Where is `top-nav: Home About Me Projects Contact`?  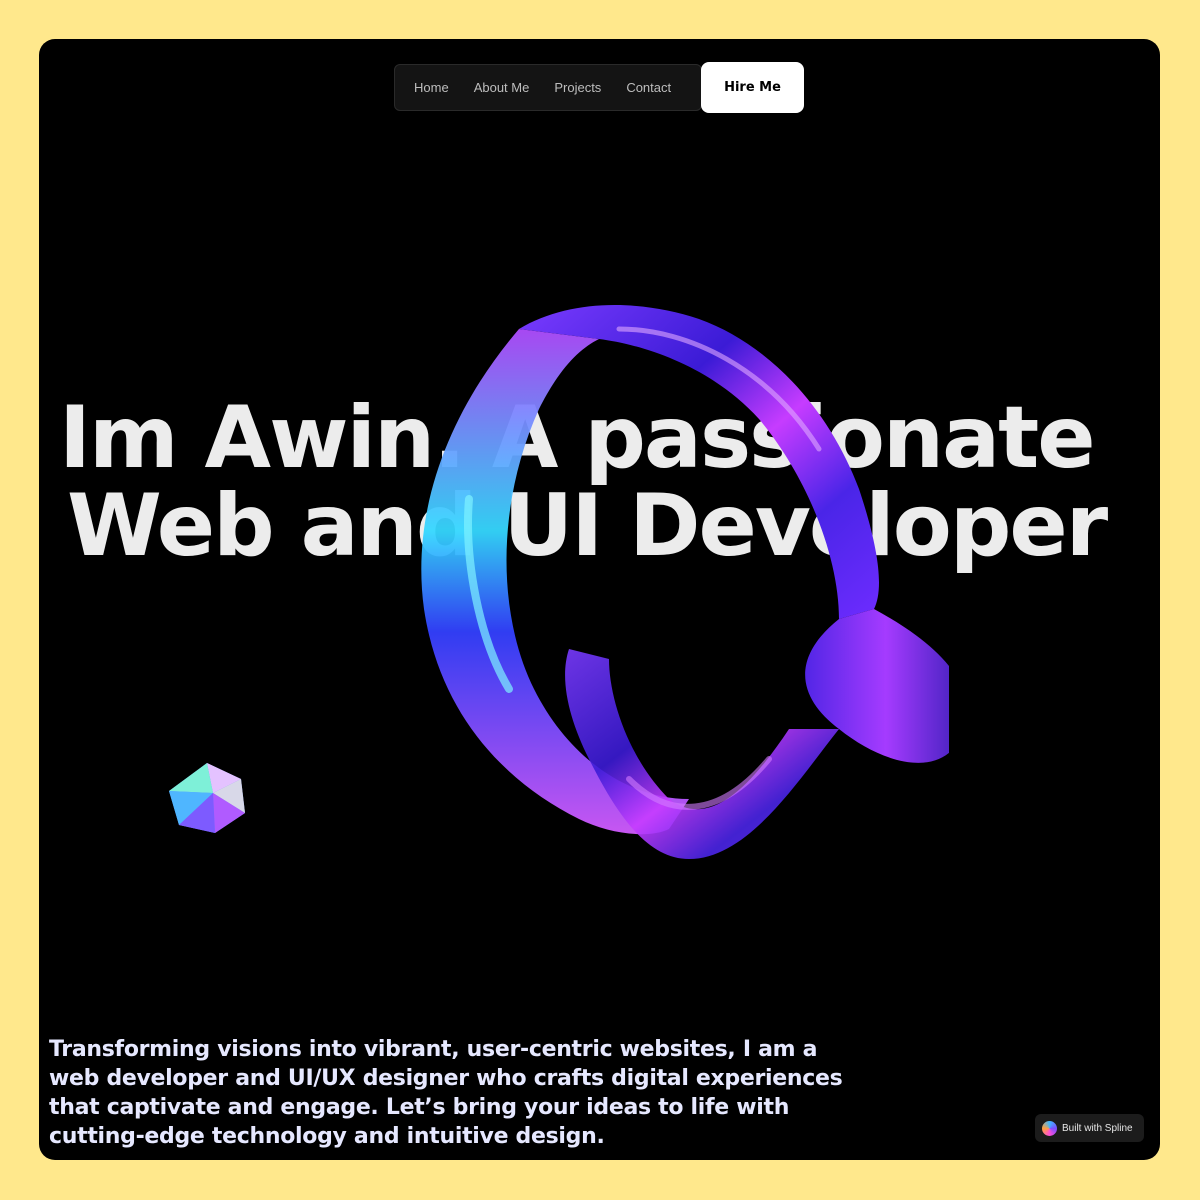
top-nav: Home About Me Projects Contact is located at coordinates (548, 87).